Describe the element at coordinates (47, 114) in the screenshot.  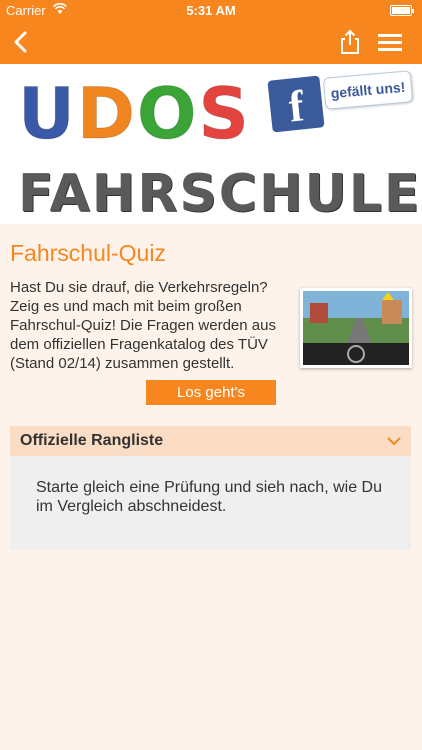
I see `logo-letter: U` at that location.